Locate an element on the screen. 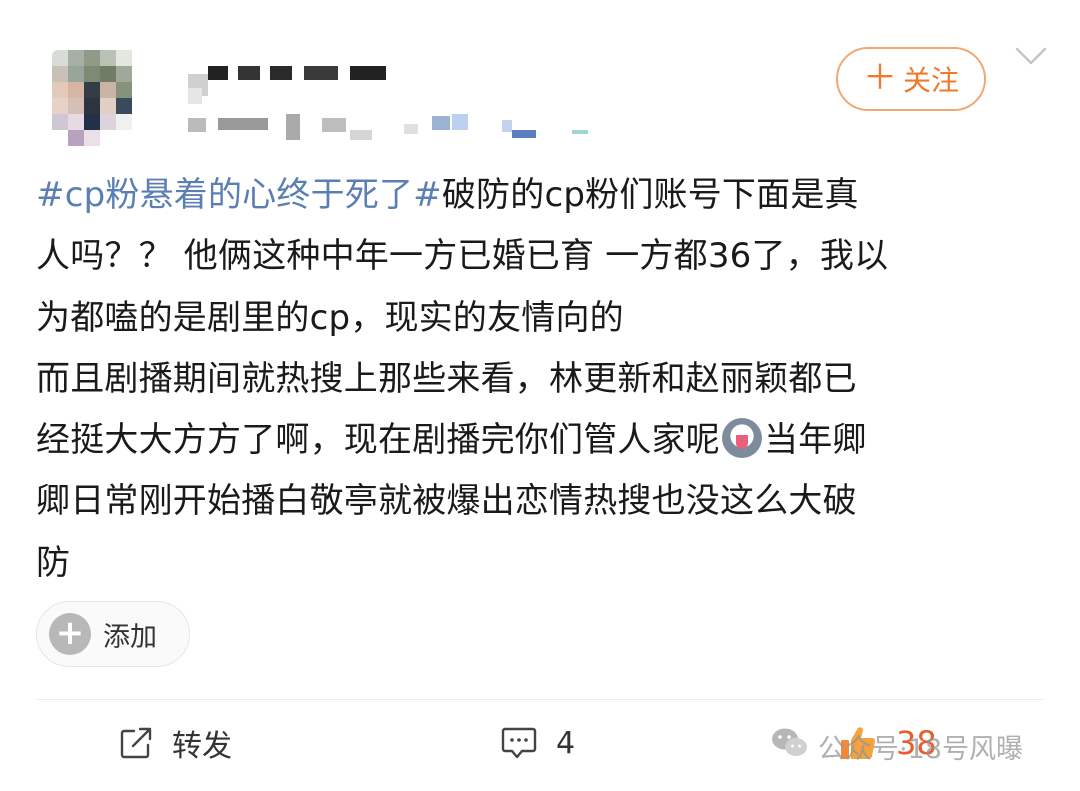 This screenshot has width=1080, height=791. post-line: 卿日常刚开始播白敬亭就被爆出恋情热搜也没这么大破 is located at coordinates (446, 501).